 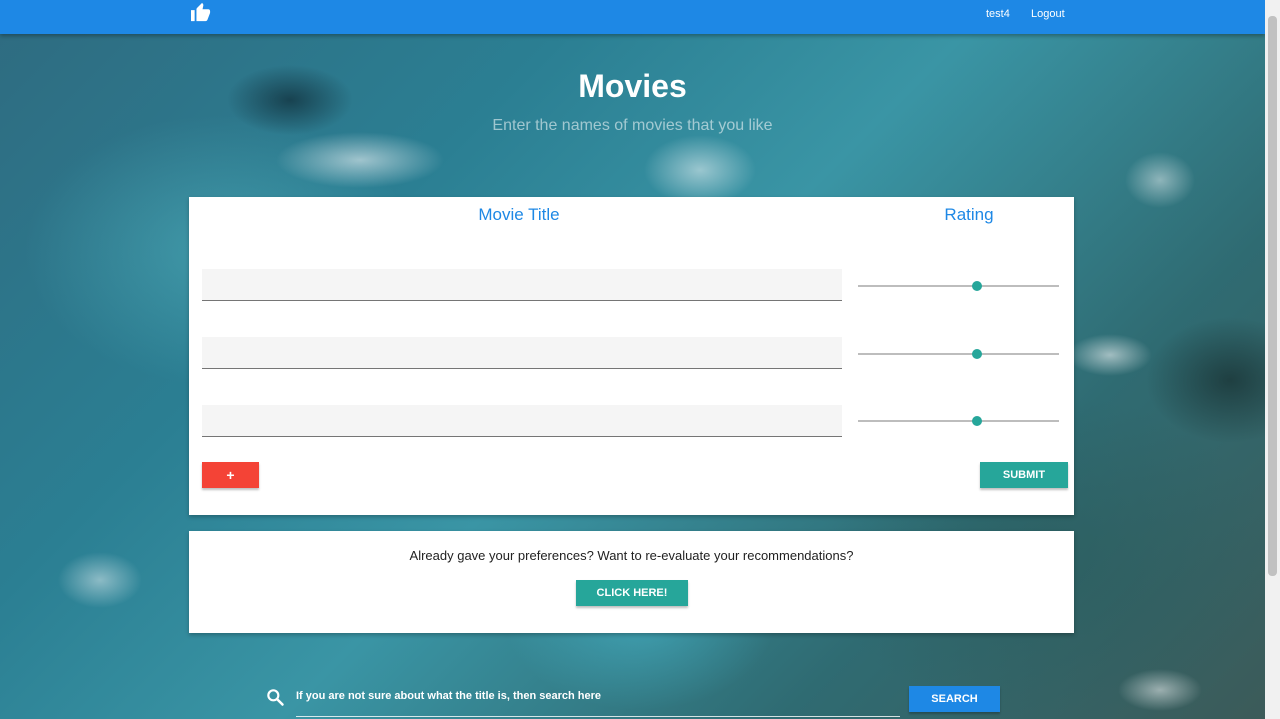 What do you see at coordinates (969, 214) in the screenshot?
I see `rating-header: Rating` at bounding box center [969, 214].